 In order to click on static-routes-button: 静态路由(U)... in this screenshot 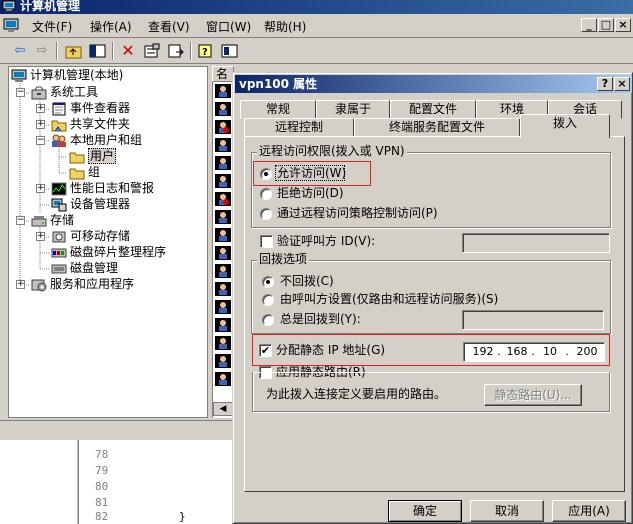, I will do `click(533, 395)`.